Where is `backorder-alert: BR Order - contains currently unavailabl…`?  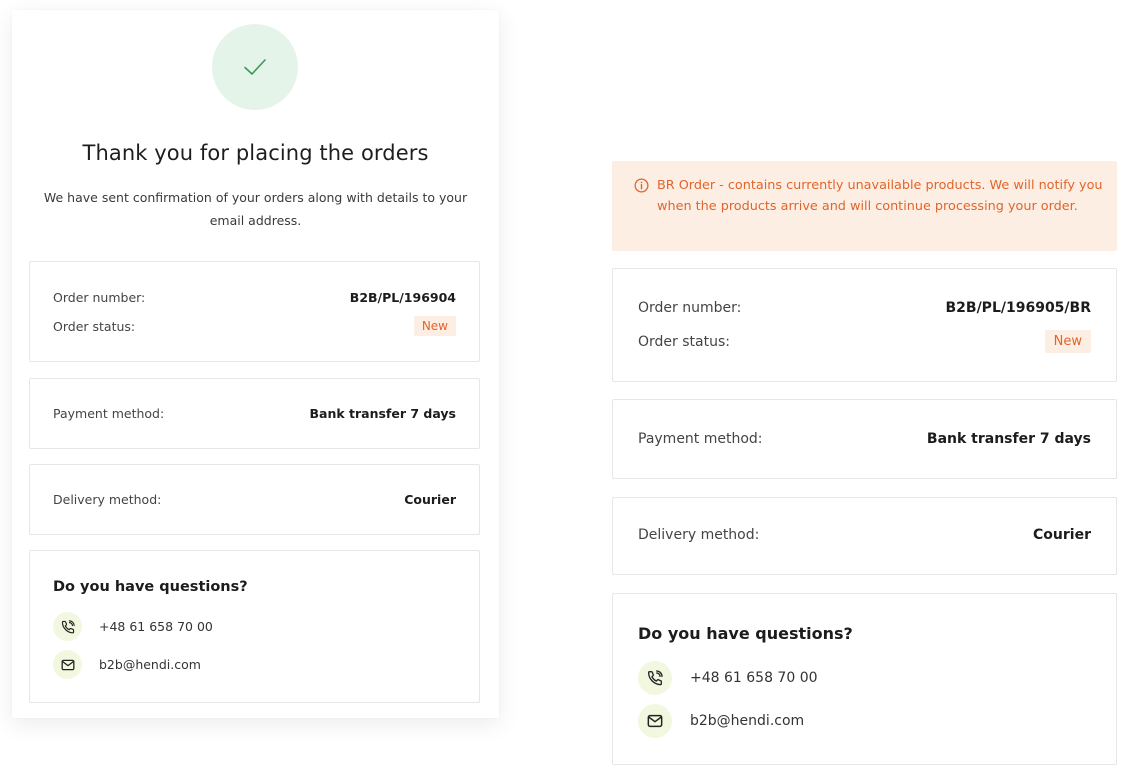 backorder-alert: BR Order - contains currently unavailabl… is located at coordinates (864, 206).